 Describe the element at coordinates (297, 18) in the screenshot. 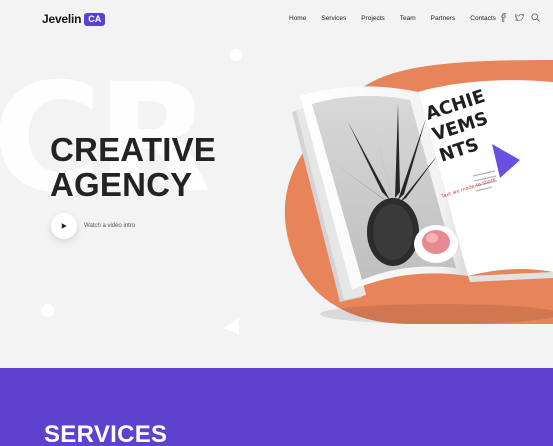

I see `nav-item-home: Home` at that location.